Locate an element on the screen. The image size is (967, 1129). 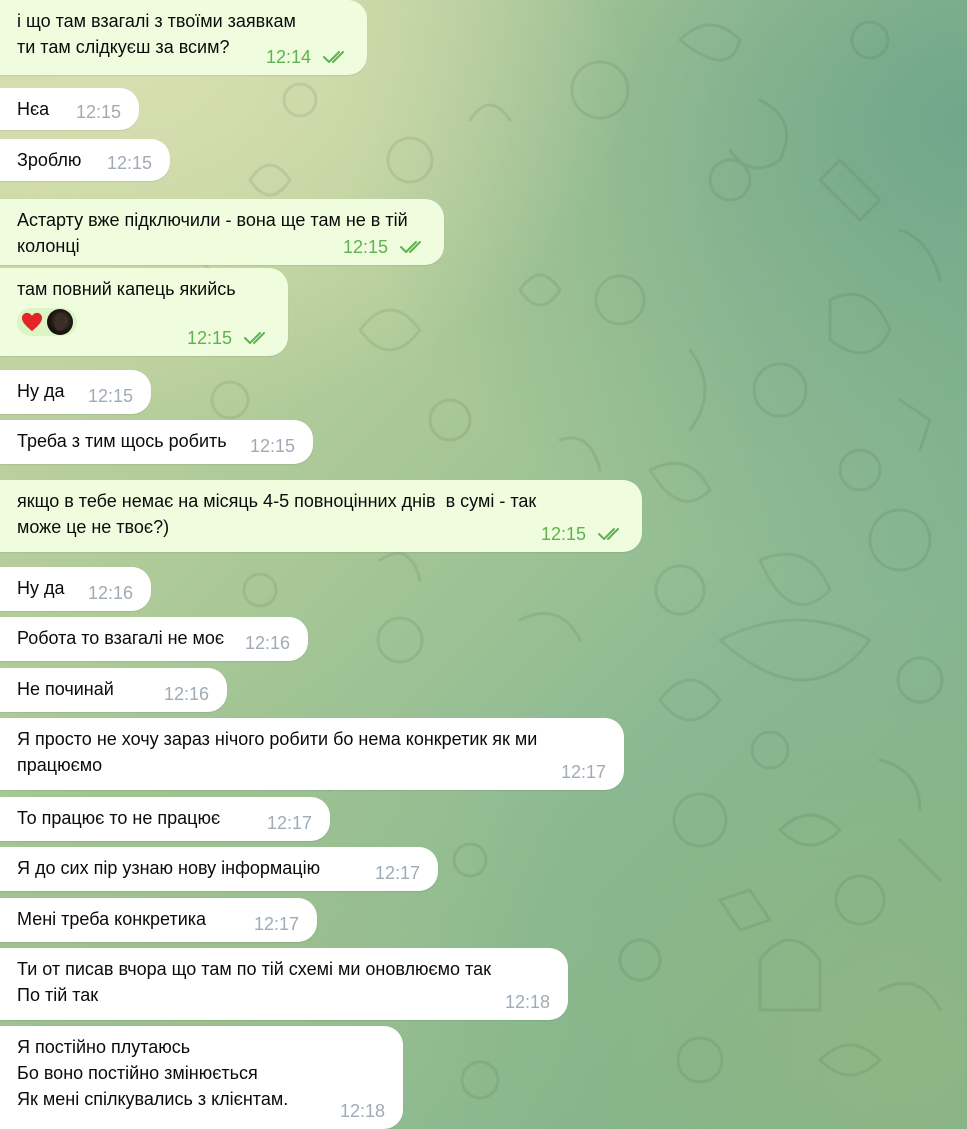
message-text: там повний капець якийсь is located at coordinates (126, 289).